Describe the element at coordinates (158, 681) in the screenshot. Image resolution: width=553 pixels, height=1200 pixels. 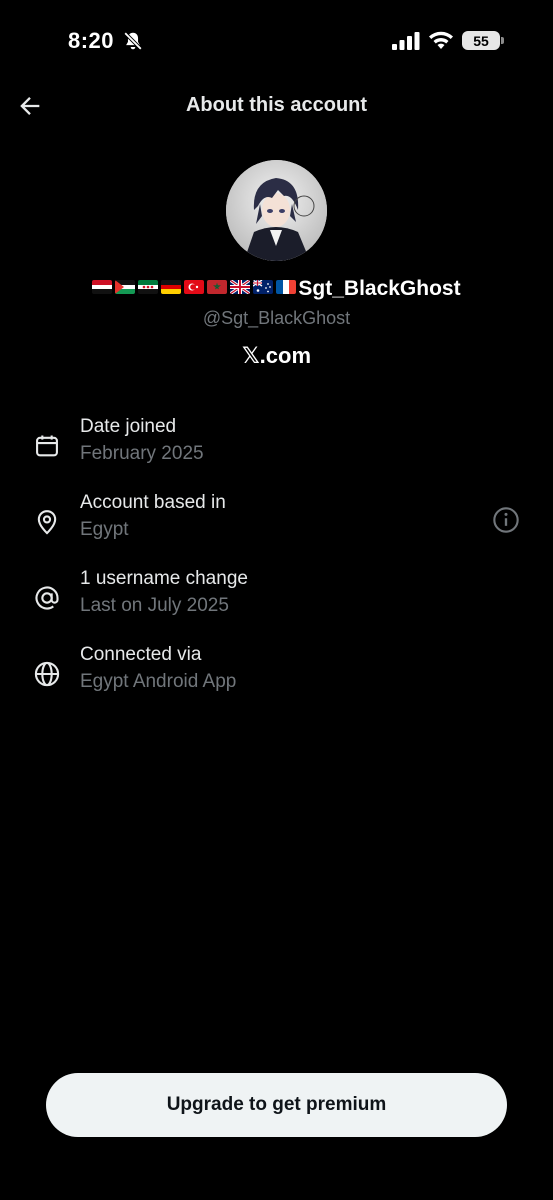
I see `info-value: Egypt Android App` at that location.